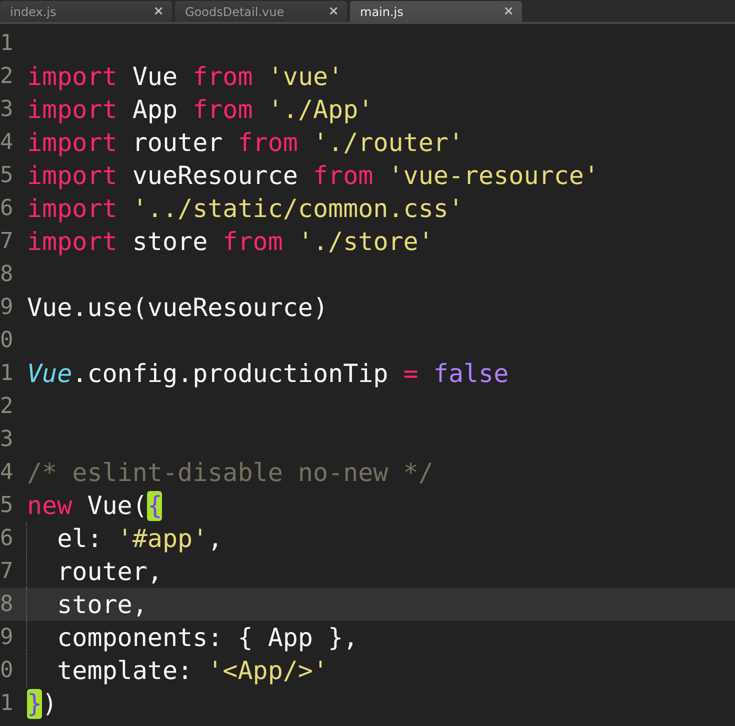 This screenshot has height=726, width=735. What do you see at coordinates (215, 175) in the screenshot?
I see `code-text: vueResource` at bounding box center [215, 175].